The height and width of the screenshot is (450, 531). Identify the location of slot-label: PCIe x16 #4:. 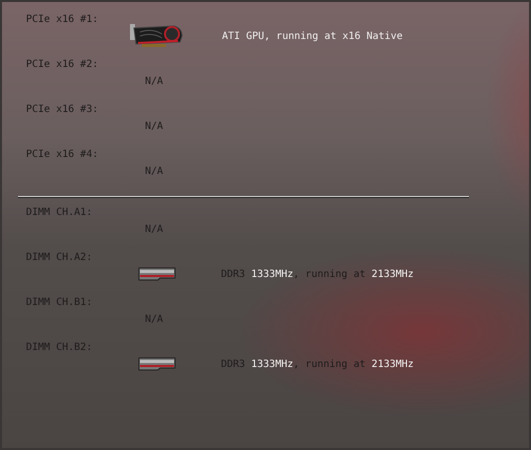
(62, 154).